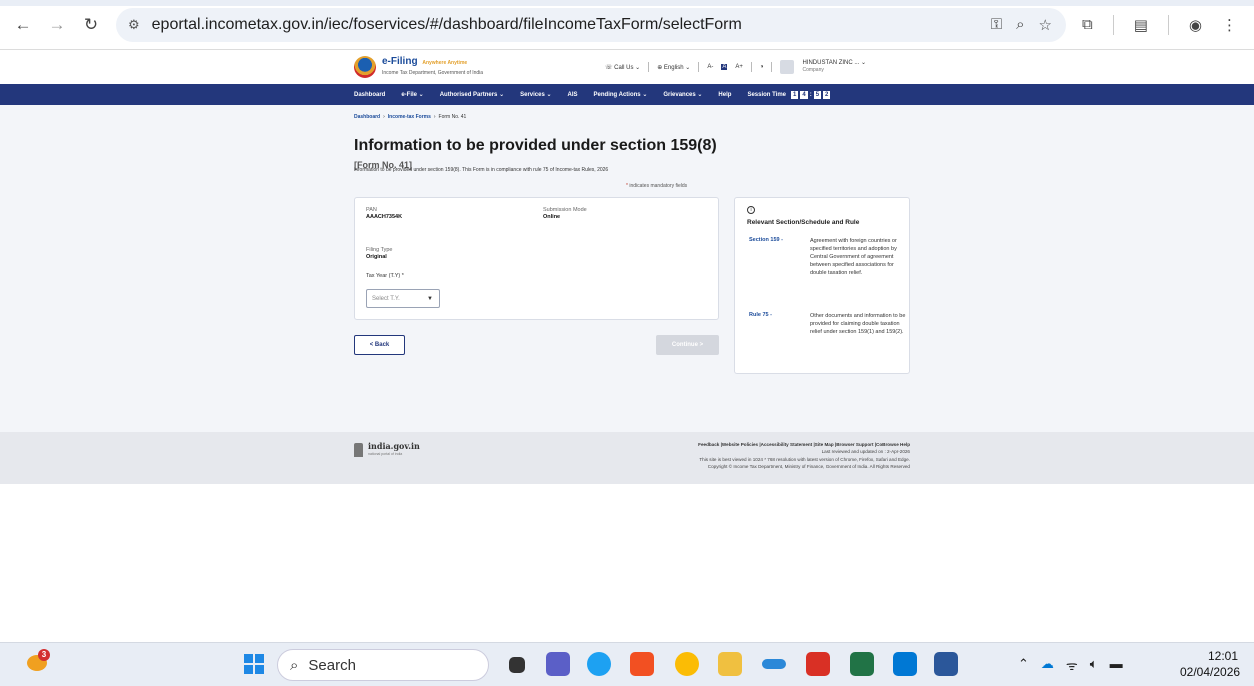 This screenshot has height=686, width=1254. Describe the element at coordinates (751, 210) in the screenshot. I see `info-icon: i` at that location.